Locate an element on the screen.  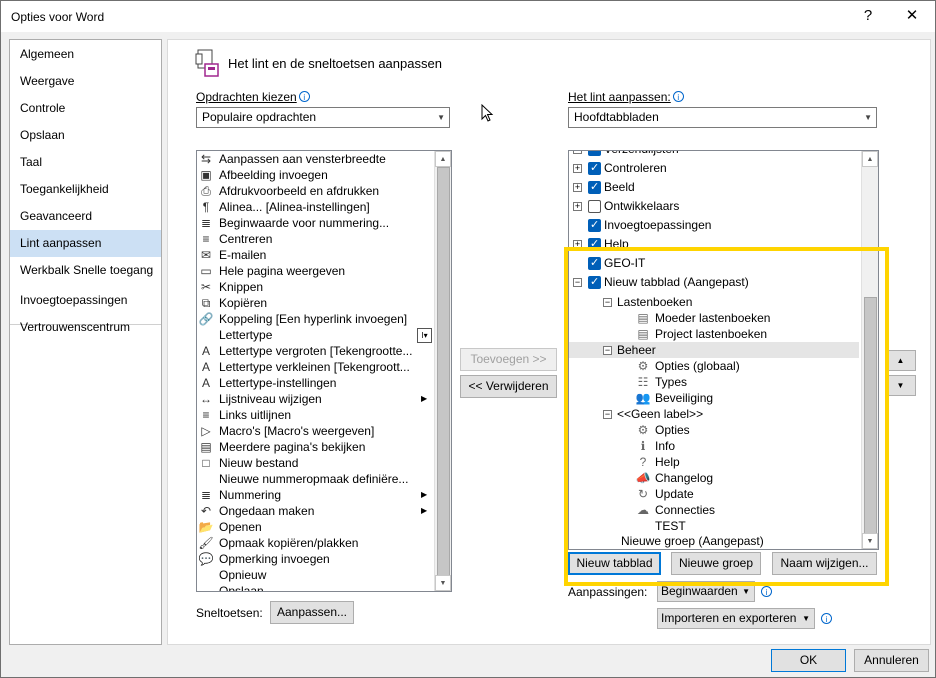
tree-node: + Controleren is located at coordinates (714, 168).